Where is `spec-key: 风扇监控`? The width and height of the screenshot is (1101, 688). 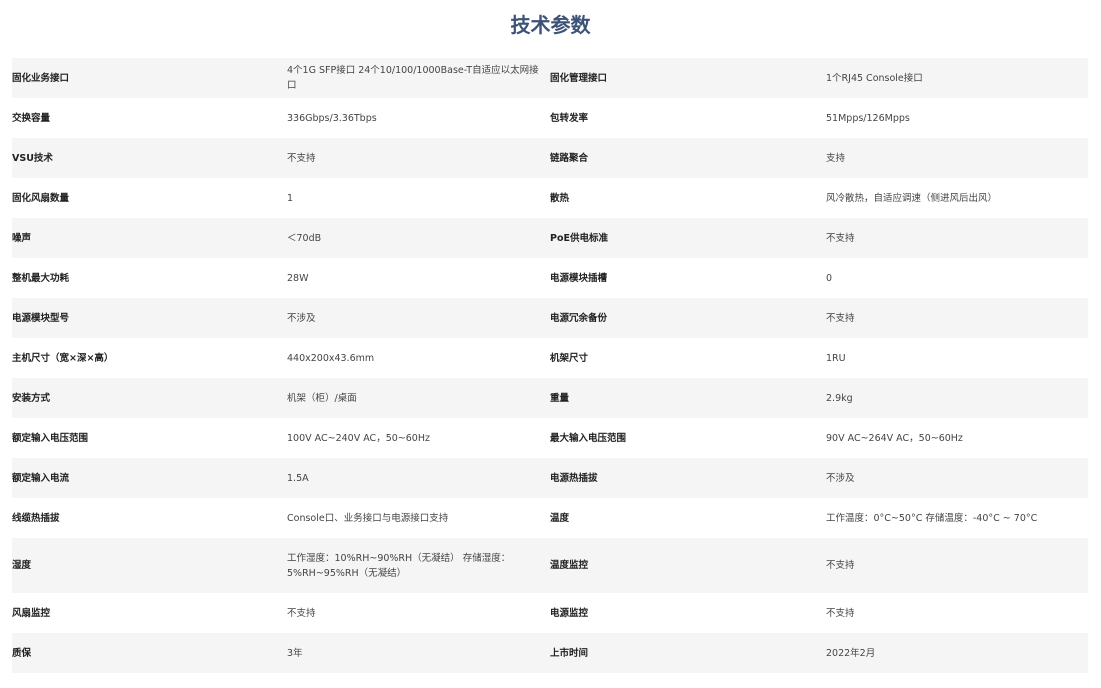 spec-key: 风扇监控 is located at coordinates (149, 613).